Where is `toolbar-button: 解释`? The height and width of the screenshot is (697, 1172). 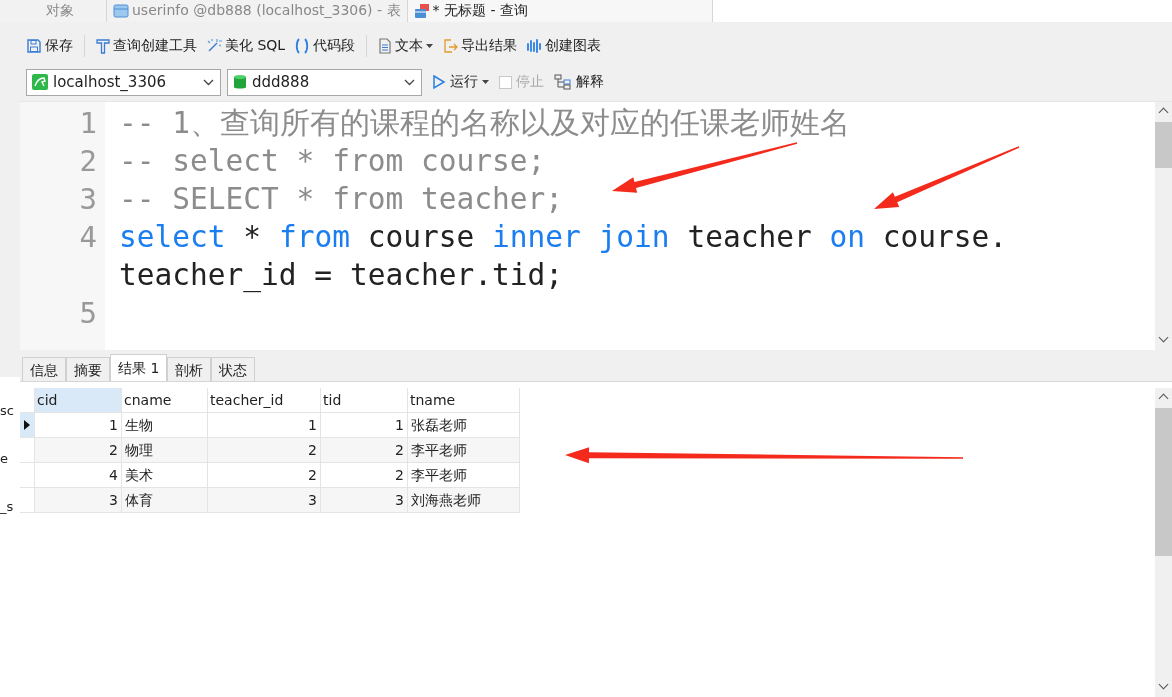
toolbar-button: 解释 is located at coordinates (579, 82).